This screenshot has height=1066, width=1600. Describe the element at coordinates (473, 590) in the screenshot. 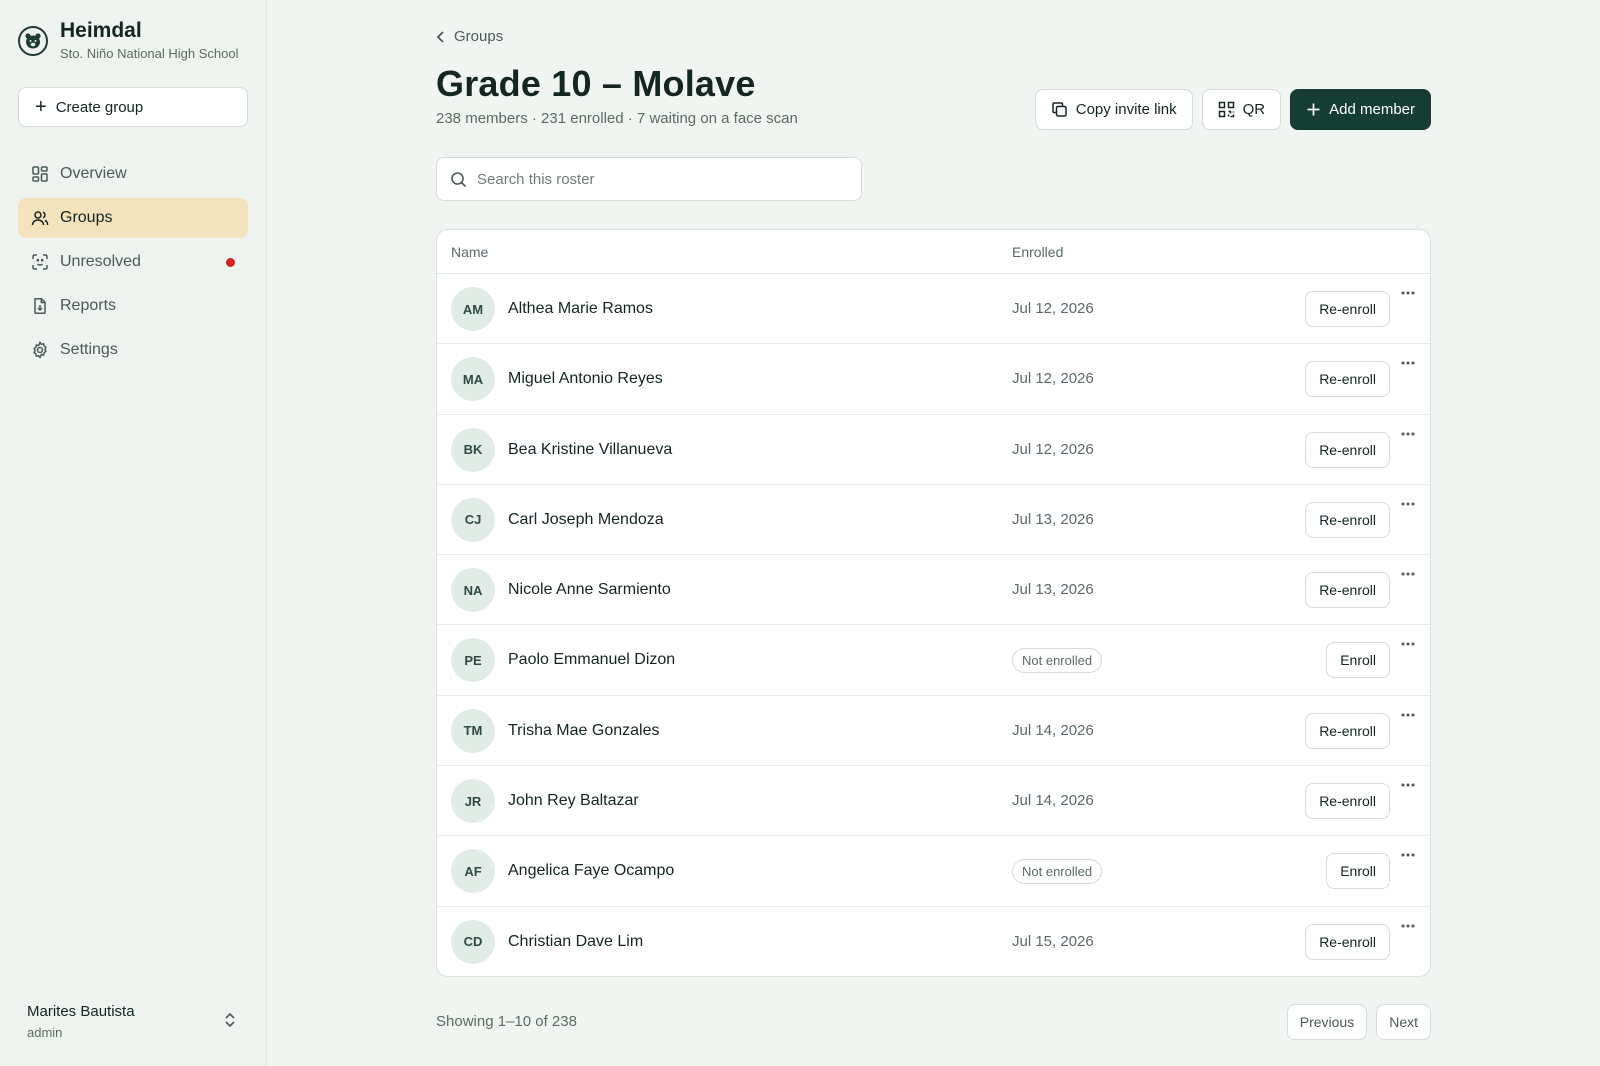

I see `avatar: NA` at that location.